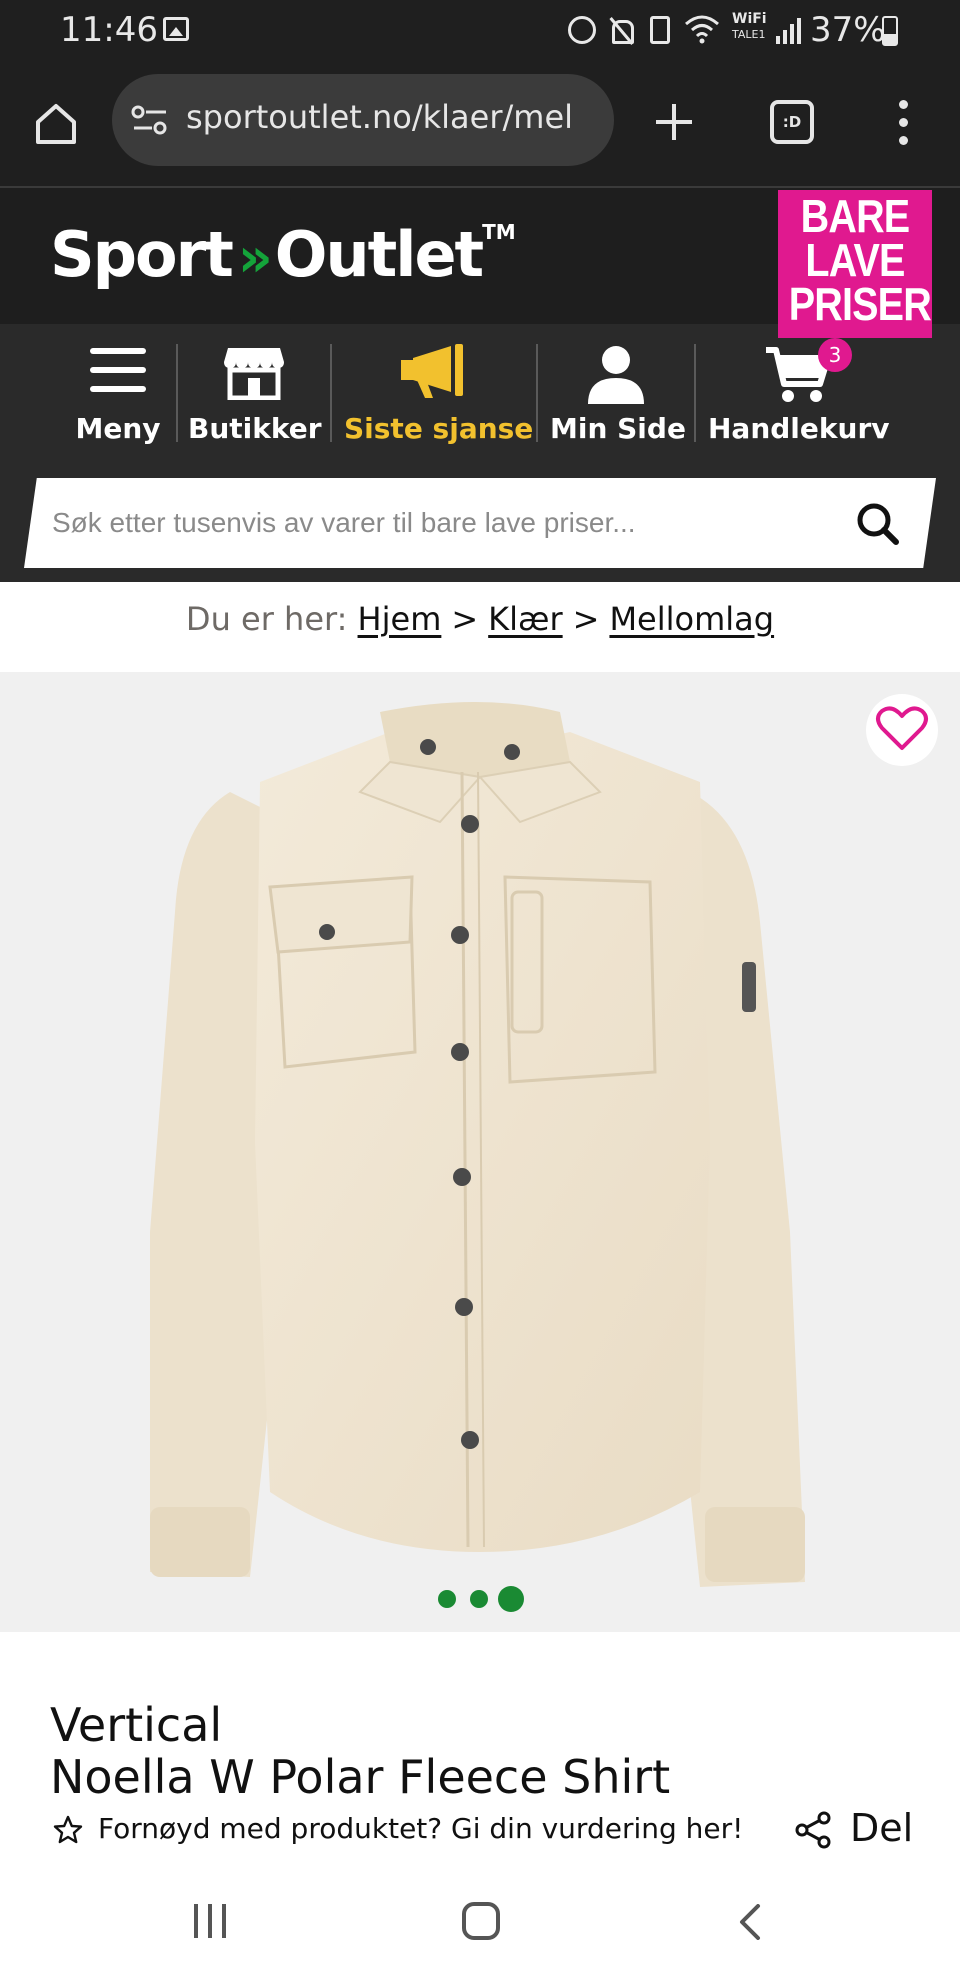 Image resolution: width=960 pixels, height=1973 pixels. What do you see at coordinates (56, 124) in the screenshot?
I see `home-icon` at bounding box center [56, 124].